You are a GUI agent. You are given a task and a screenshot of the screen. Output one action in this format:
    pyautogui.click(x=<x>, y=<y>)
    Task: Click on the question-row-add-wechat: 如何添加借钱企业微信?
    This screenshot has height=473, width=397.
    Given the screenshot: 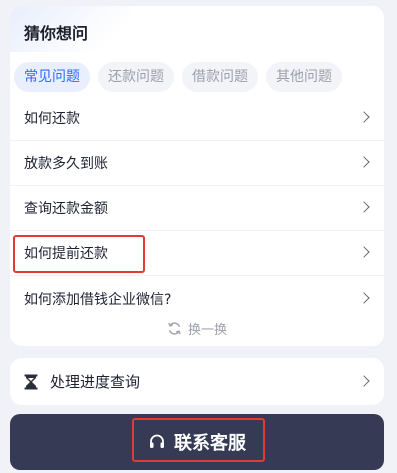 What is the action you would take?
    pyautogui.click(x=197, y=298)
    